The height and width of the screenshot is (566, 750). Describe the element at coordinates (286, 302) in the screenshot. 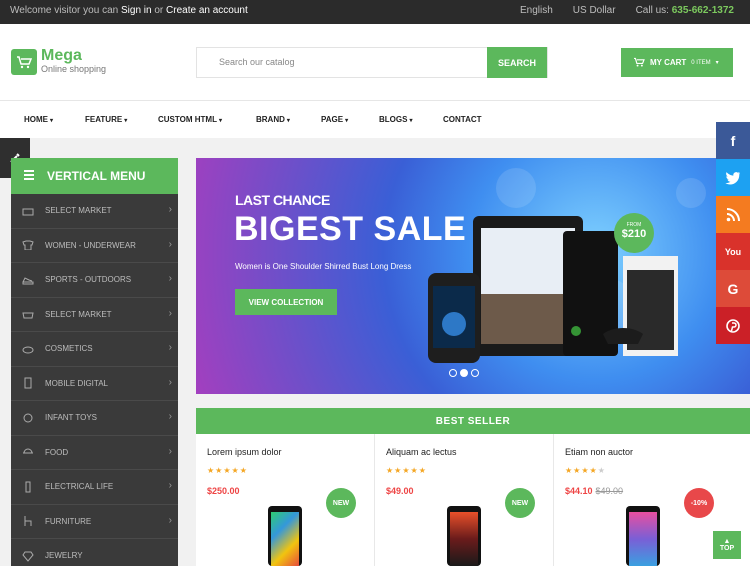

I see `view-collection-button: VIEW COLLECTION` at that location.